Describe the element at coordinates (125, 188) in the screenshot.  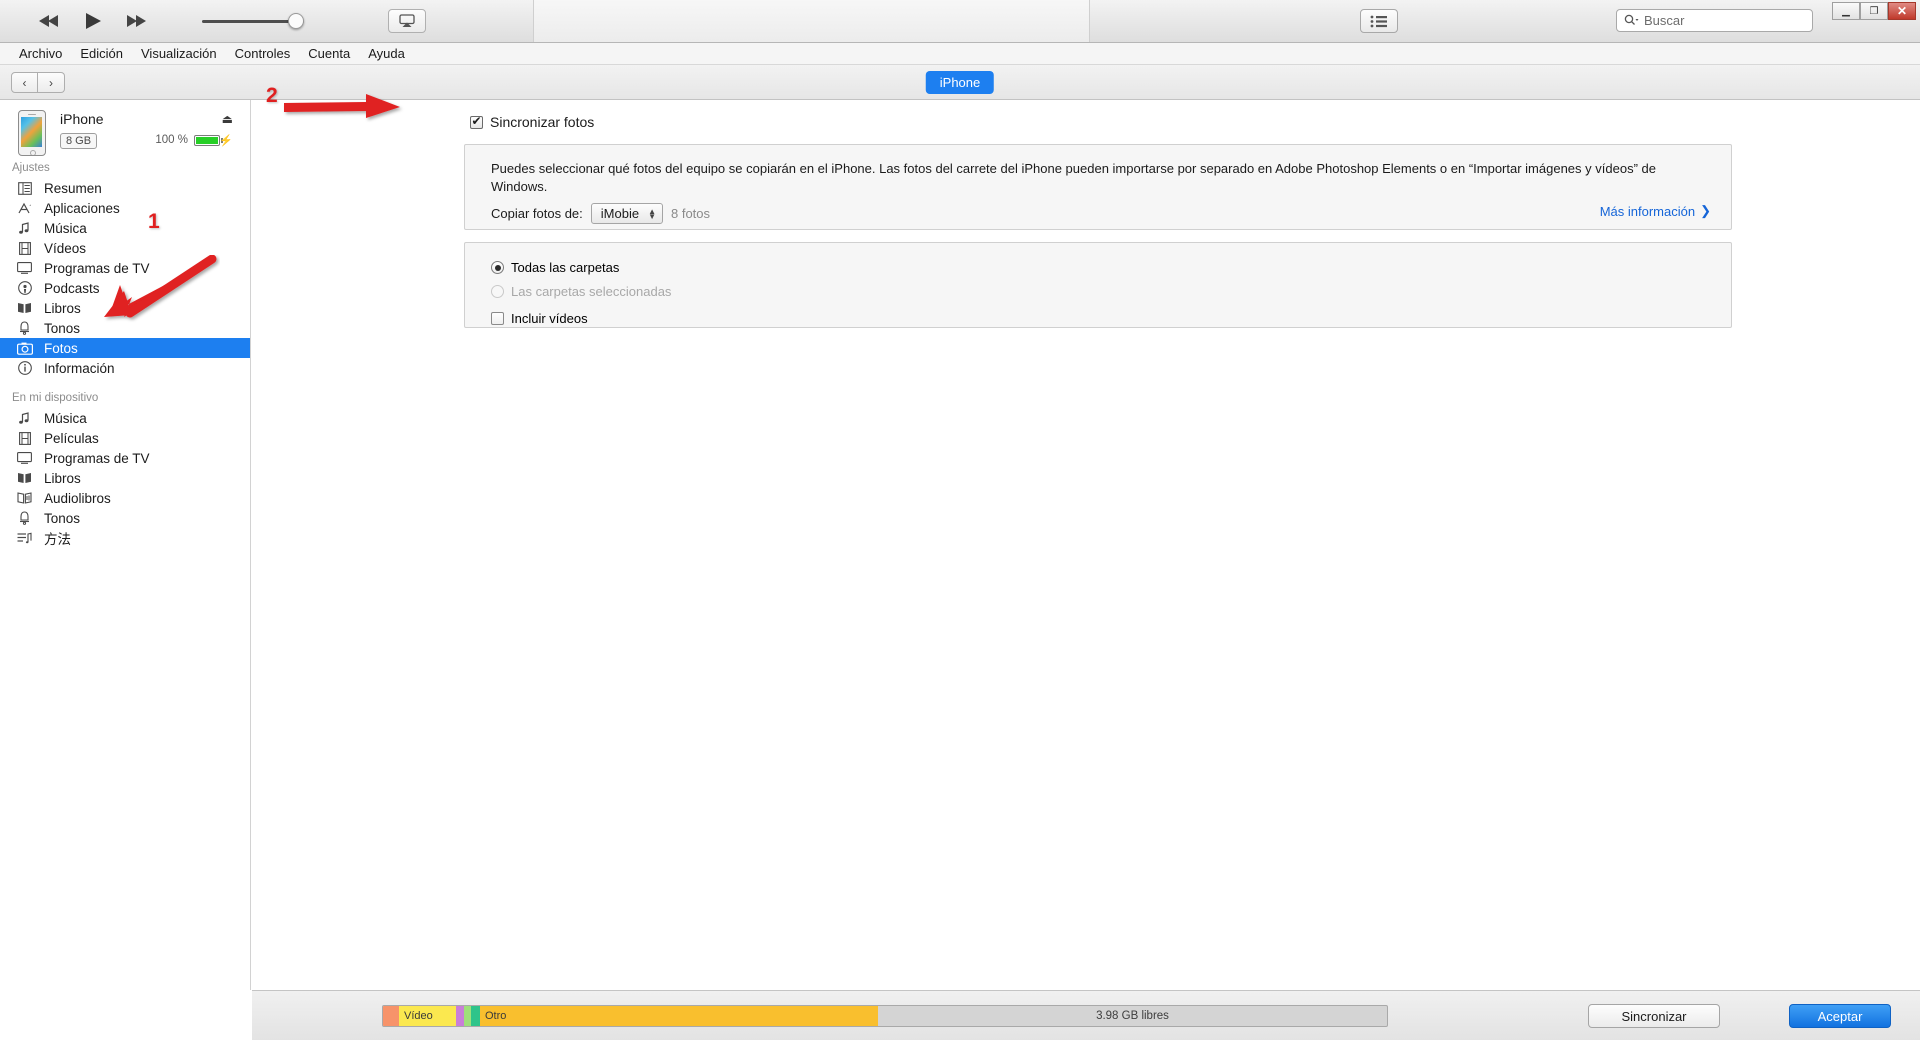
I see `sidebar-item-resumen: Resumen` at that location.